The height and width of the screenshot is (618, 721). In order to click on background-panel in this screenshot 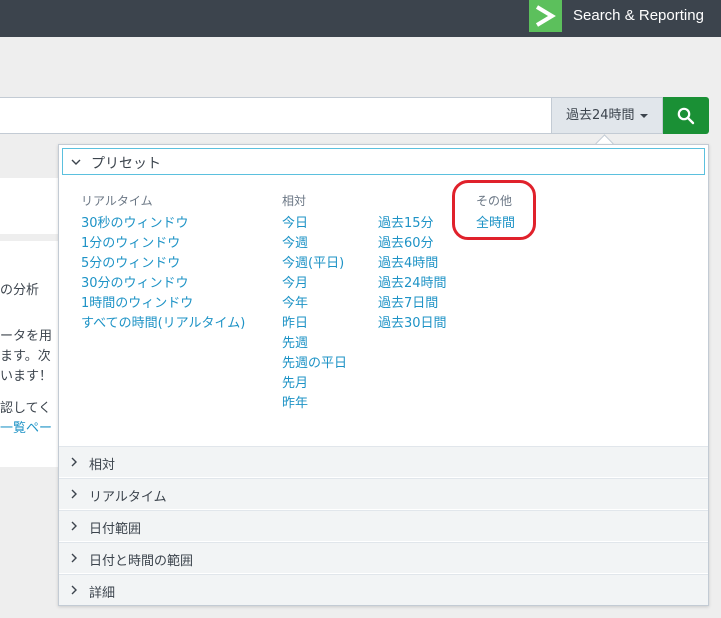, I will do `click(30, 206)`.